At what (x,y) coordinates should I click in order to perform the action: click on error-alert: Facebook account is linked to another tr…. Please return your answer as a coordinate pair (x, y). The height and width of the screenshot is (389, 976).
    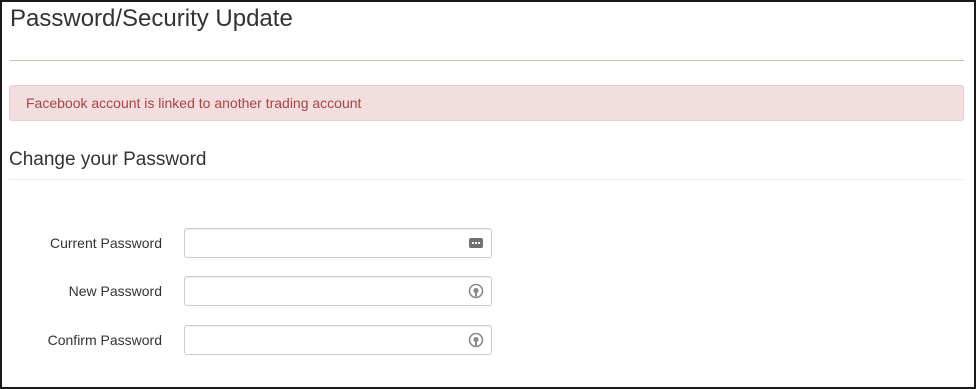
    Looking at the image, I should click on (486, 103).